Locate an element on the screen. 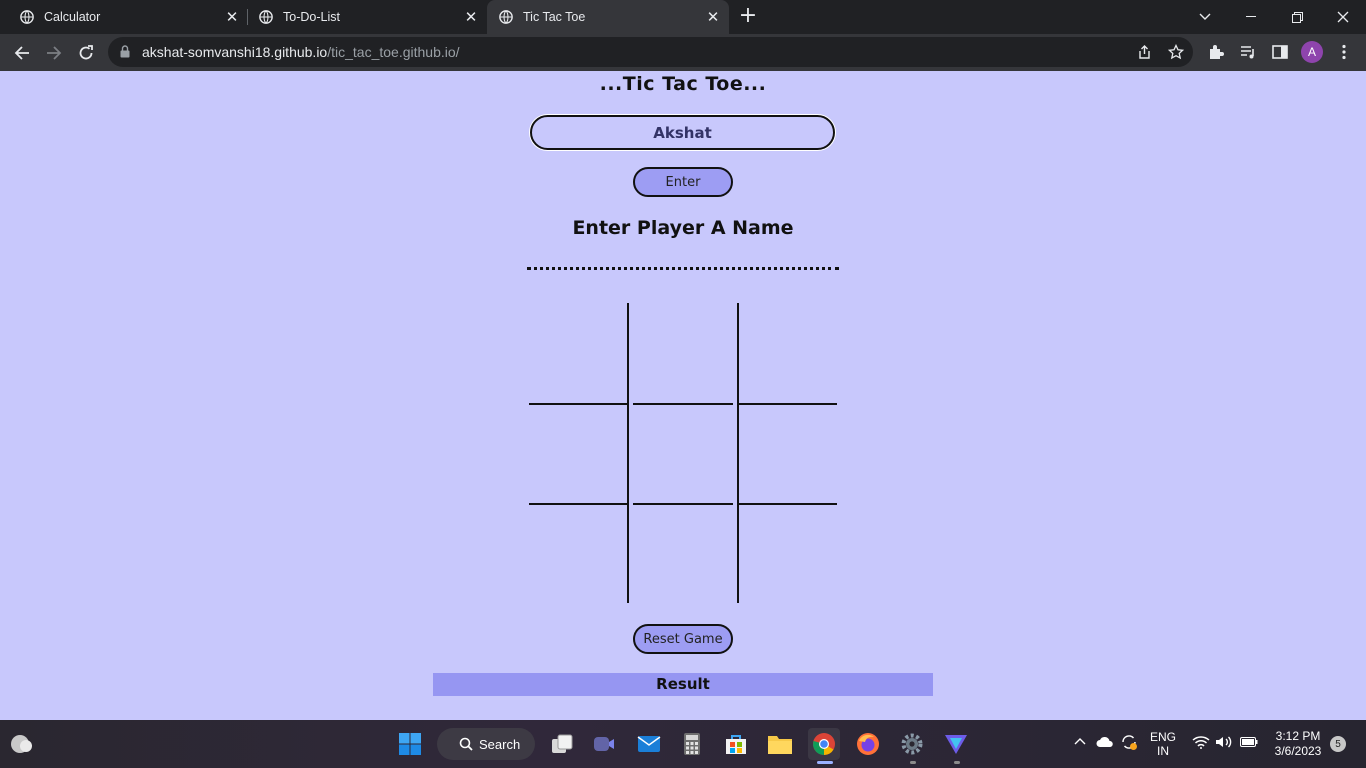  video-chat-icon is located at coordinates (604, 744).